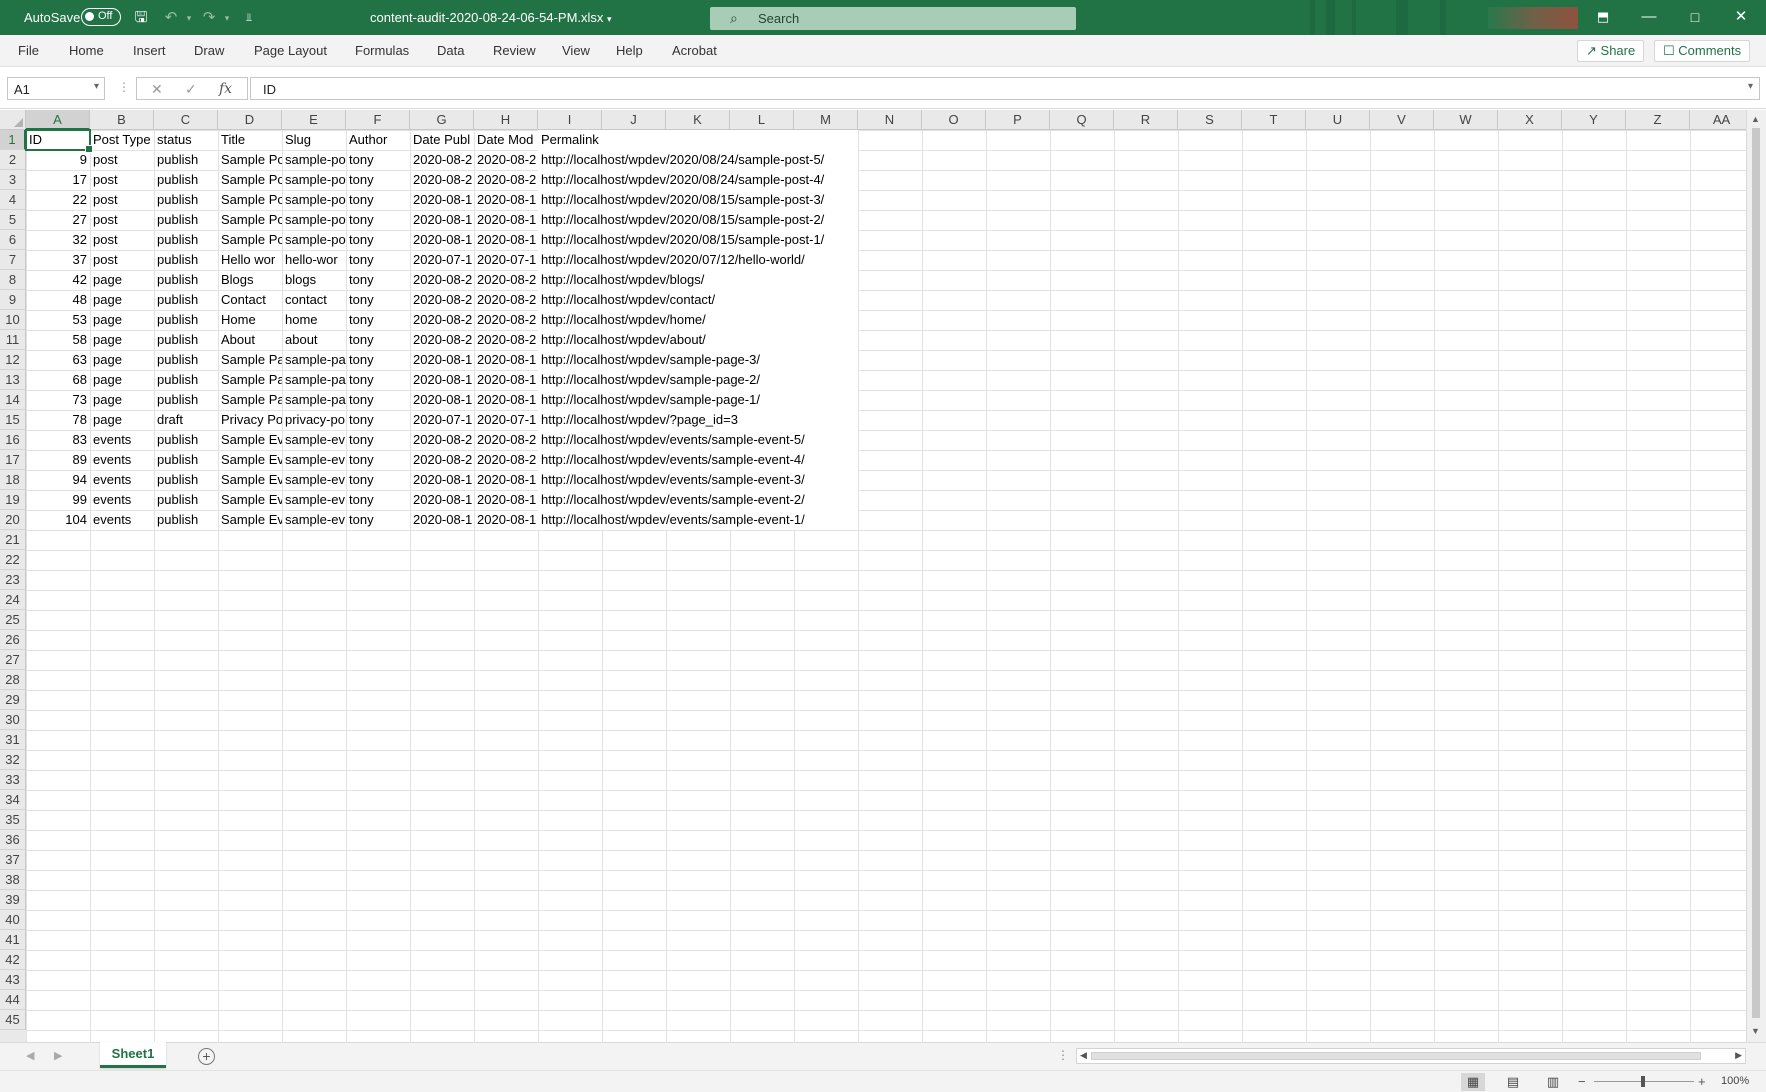 The image size is (1766, 1092). I want to click on zoom-in-icon: +, so click(1702, 1081).